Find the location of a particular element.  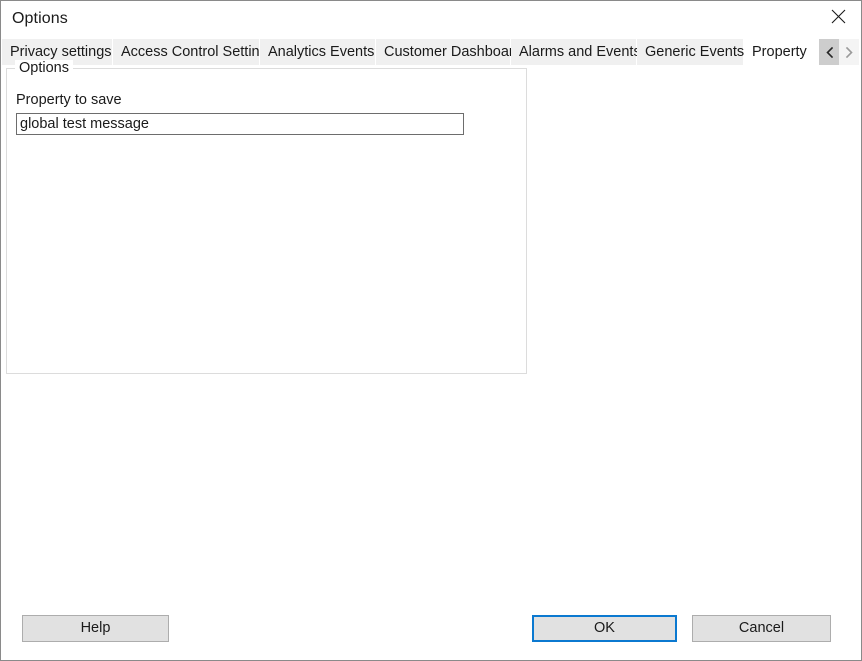

tab-property: Property is located at coordinates (779, 51).